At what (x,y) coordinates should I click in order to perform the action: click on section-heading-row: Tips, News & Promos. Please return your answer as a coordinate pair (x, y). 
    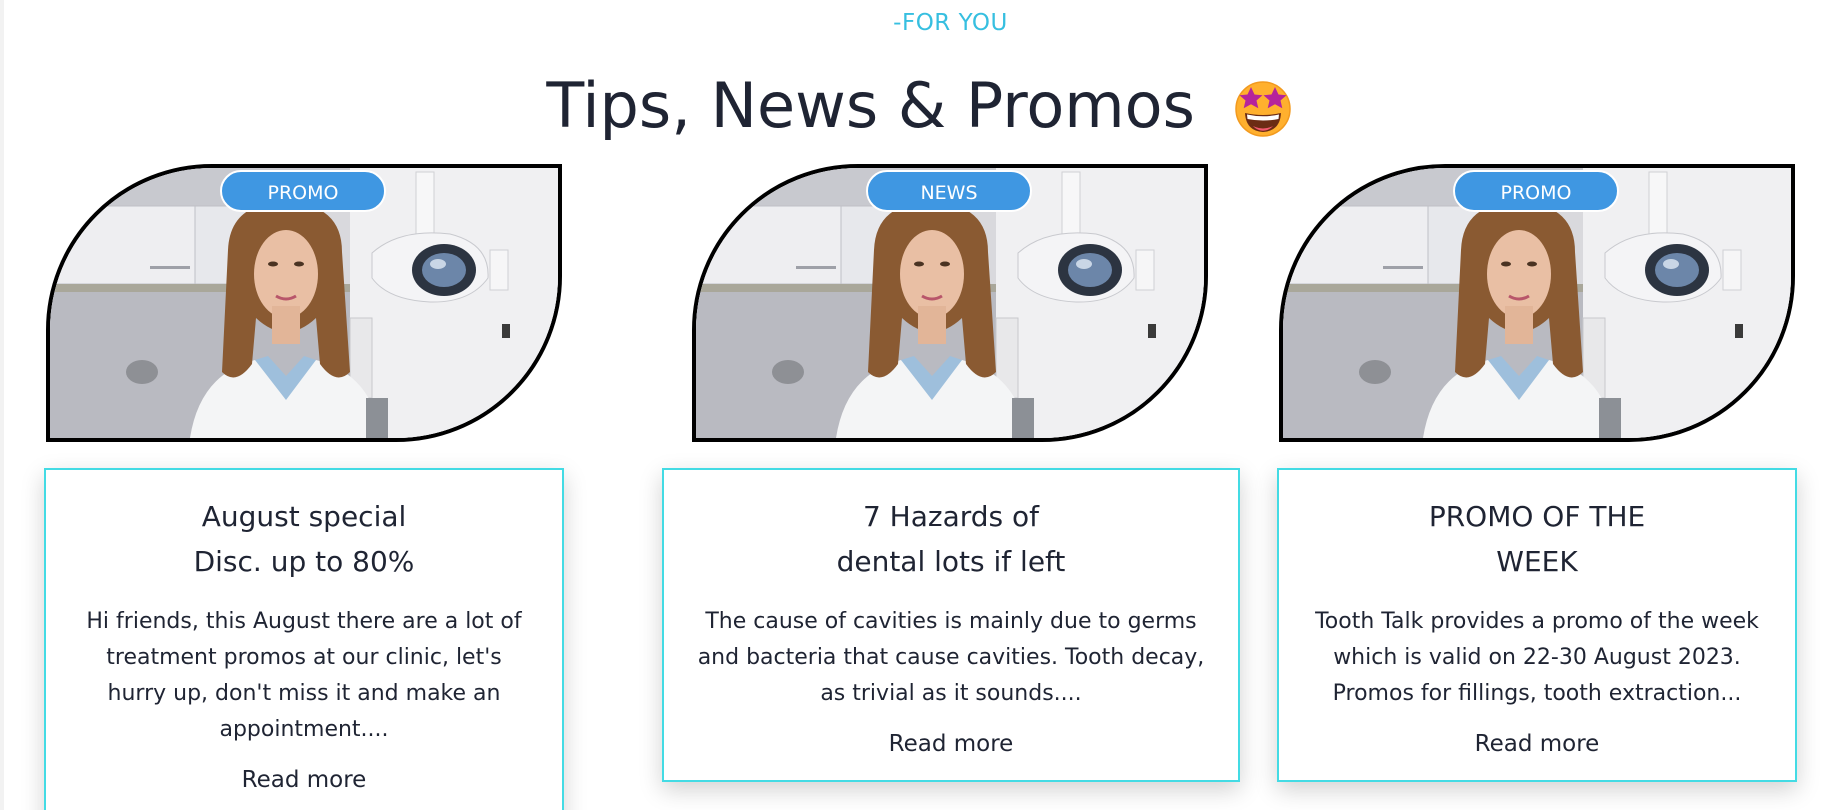
    Looking at the image, I should click on (920, 106).